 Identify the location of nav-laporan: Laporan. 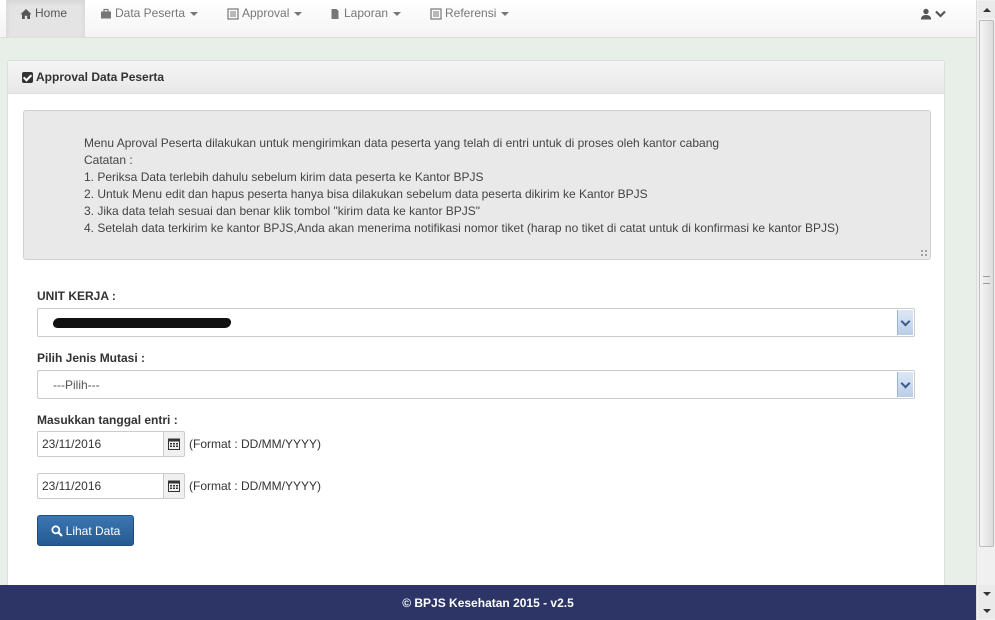
(365, 19).